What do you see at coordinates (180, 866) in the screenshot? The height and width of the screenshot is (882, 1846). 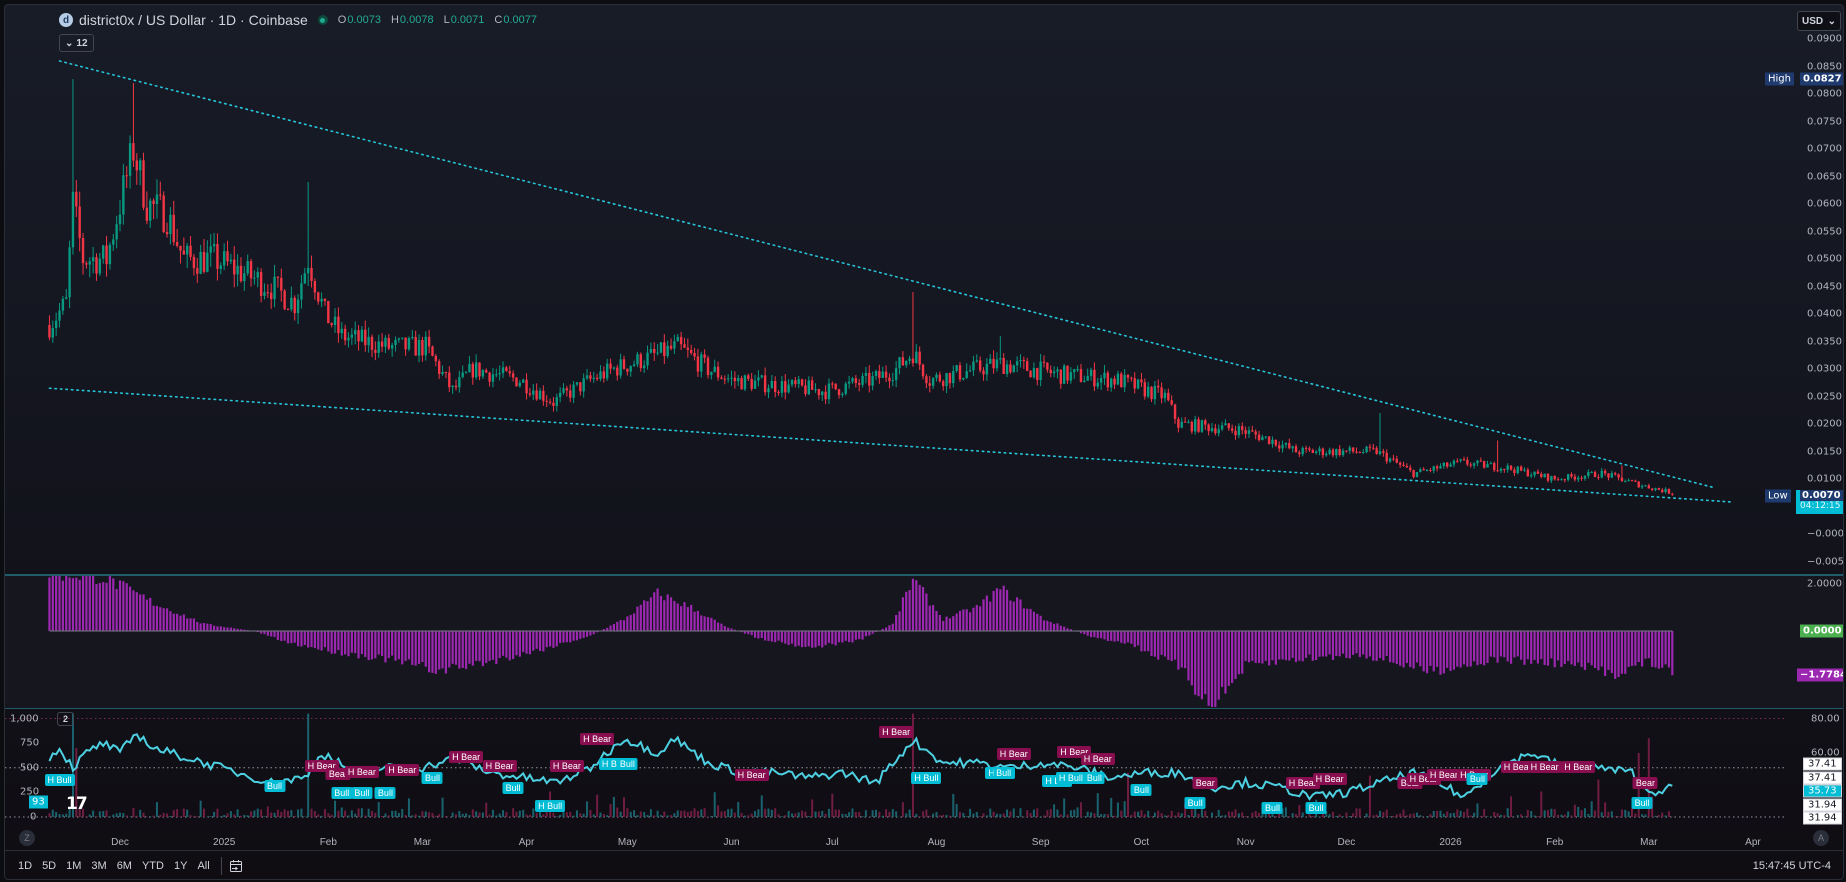 I see `range-1y: 1Y` at bounding box center [180, 866].